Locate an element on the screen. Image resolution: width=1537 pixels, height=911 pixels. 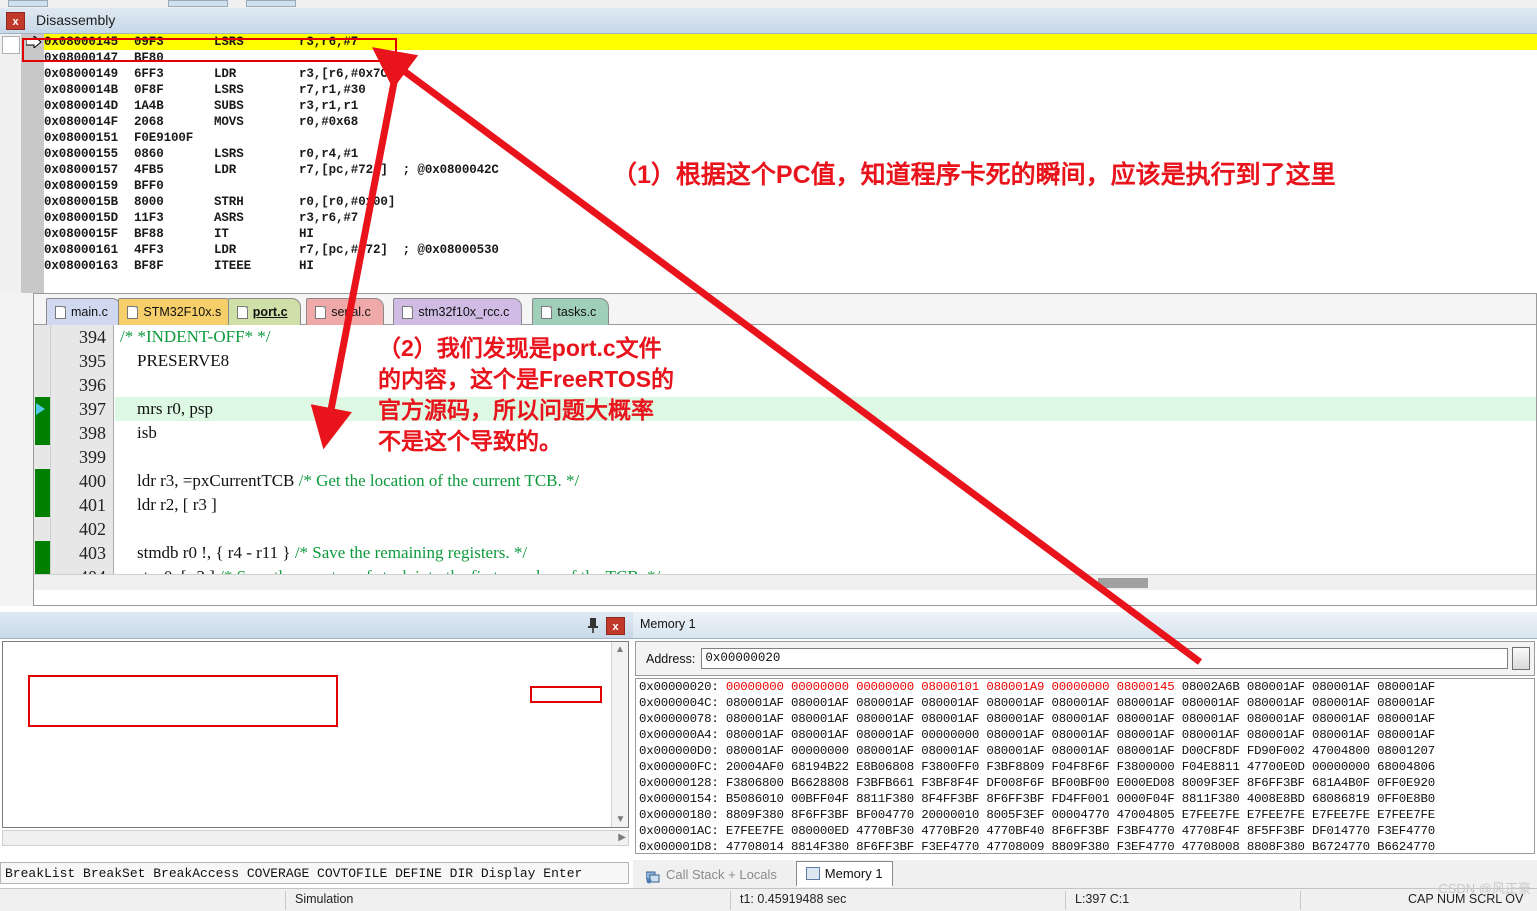
memory-cell: B6624770 is located at coordinates (1406, 846).